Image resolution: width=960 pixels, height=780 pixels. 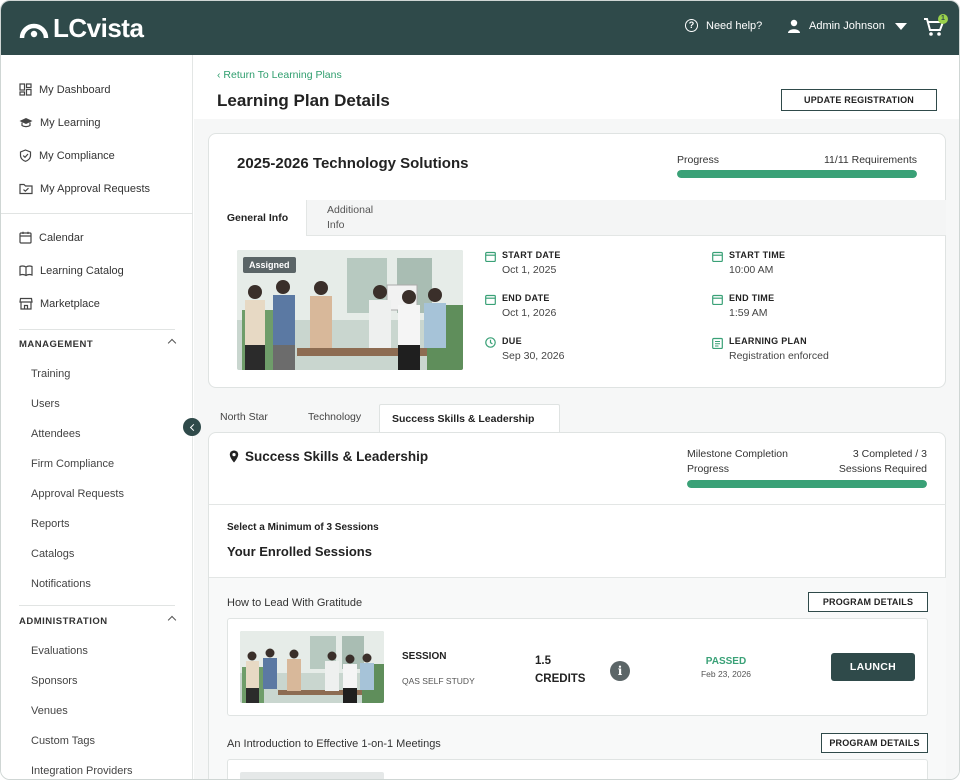 What do you see at coordinates (54, 681) in the screenshot?
I see `sidebar-subitem: Sponsors` at bounding box center [54, 681].